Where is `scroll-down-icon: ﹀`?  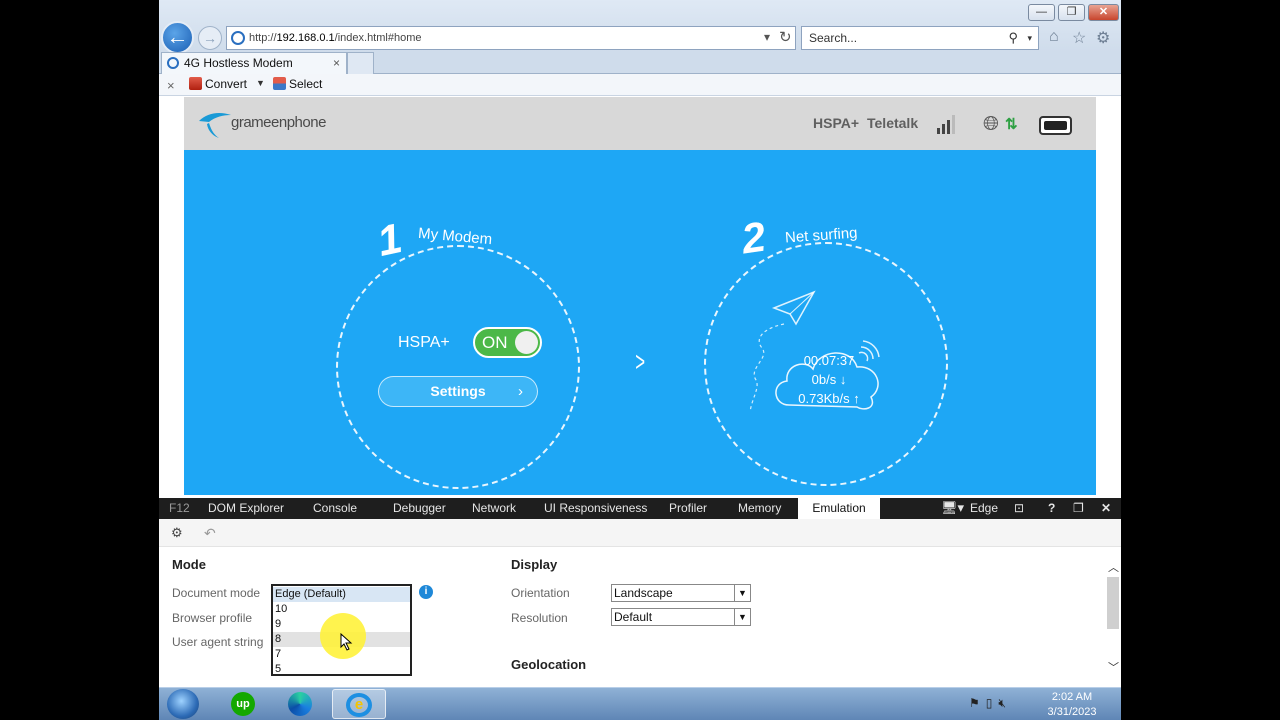
scroll-down-icon: ﹀ is located at coordinates (1113, 667).